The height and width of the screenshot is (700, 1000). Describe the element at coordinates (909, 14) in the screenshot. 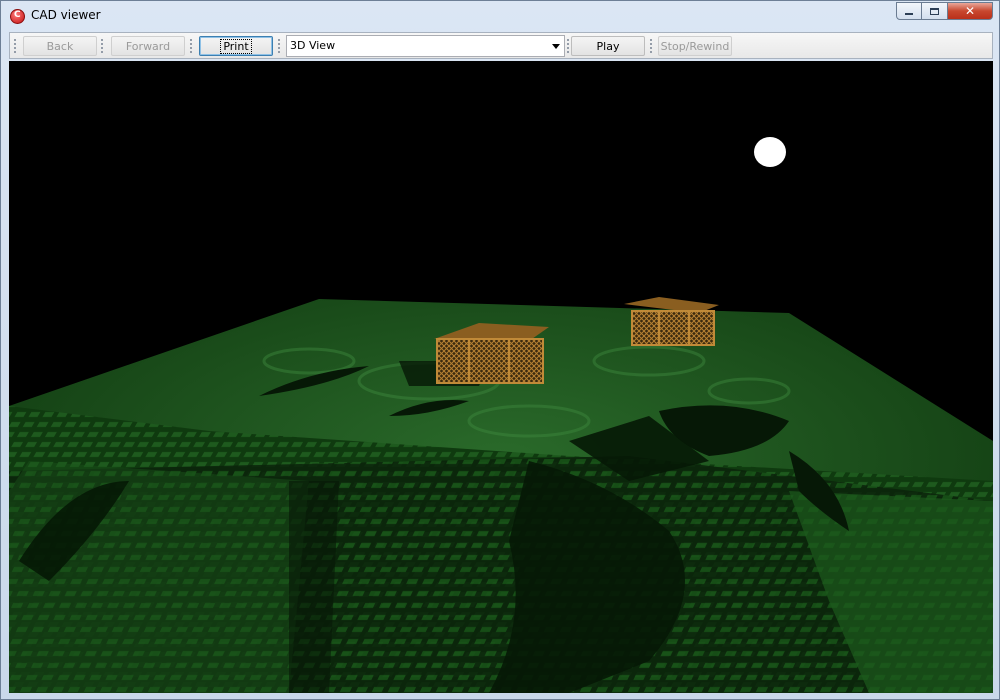

I see `minimize-icon` at that location.